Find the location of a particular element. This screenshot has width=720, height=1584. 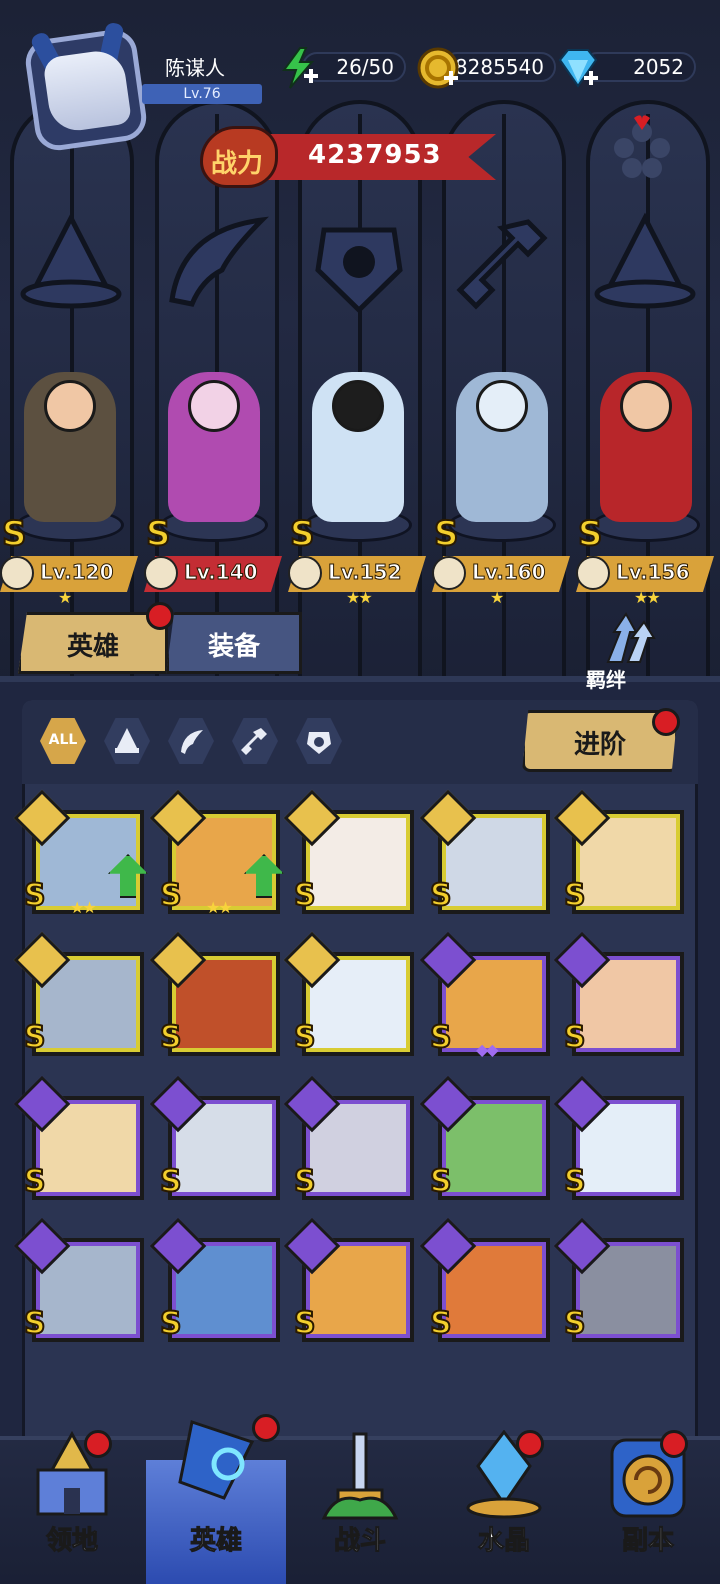

hero-card: S ◆◆ is located at coordinates (485, 995).